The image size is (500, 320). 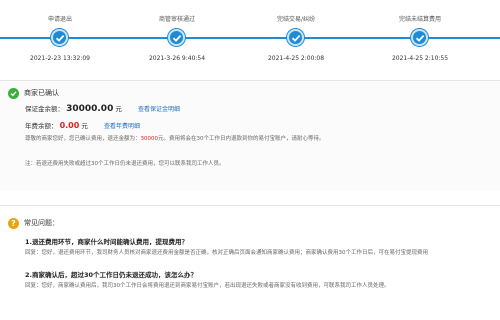 I want to click on faq-question-1: 1.退还费用环节，商家什么时间能确认费用，提现费用？, so click(x=106, y=242).